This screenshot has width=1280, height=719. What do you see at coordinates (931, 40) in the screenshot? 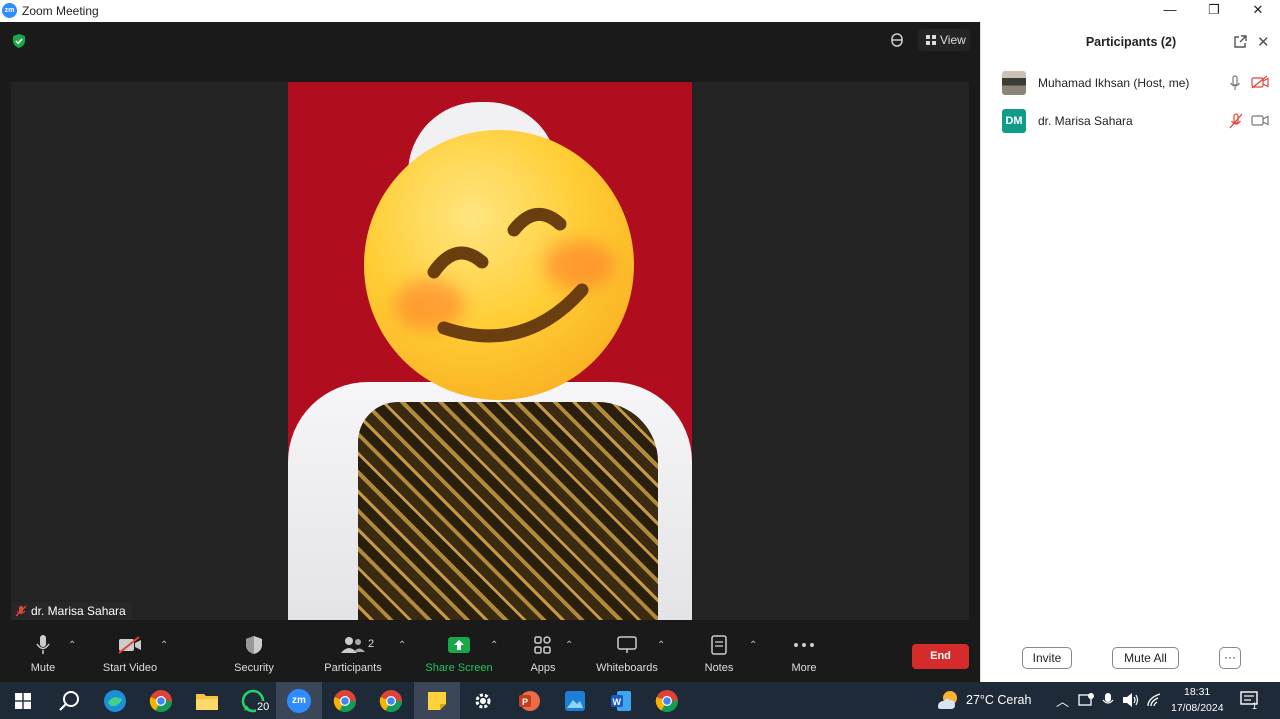
I see `grid-icon` at bounding box center [931, 40].